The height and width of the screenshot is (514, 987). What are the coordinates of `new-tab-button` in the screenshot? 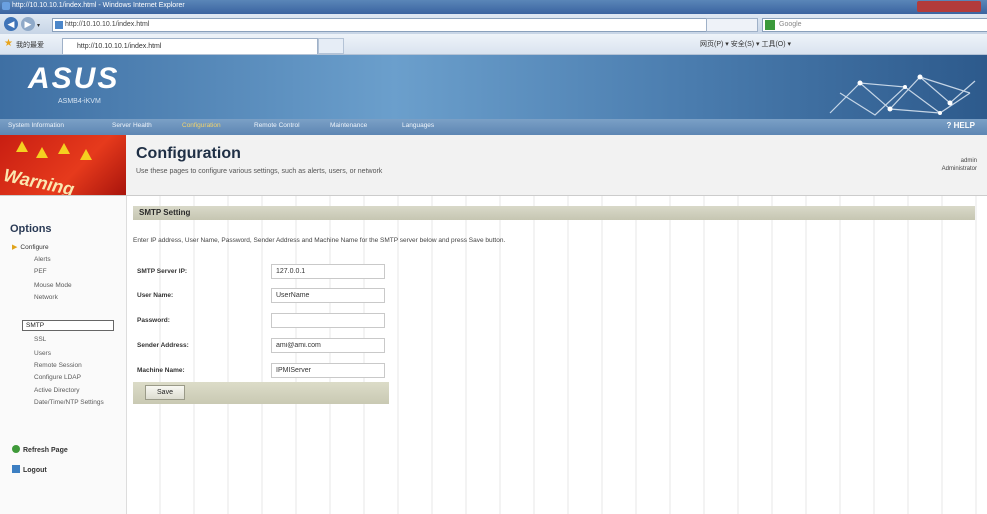 It's located at (331, 46).